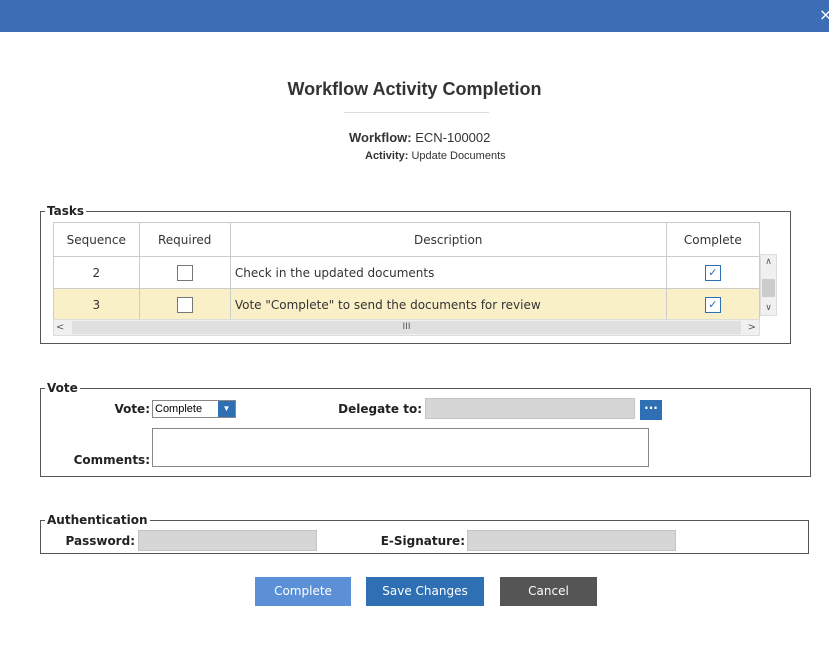 The height and width of the screenshot is (652, 829). What do you see at coordinates (651, 410) in the screenshot?
I see `browse-button: ···` at bounding box center [651, 410].